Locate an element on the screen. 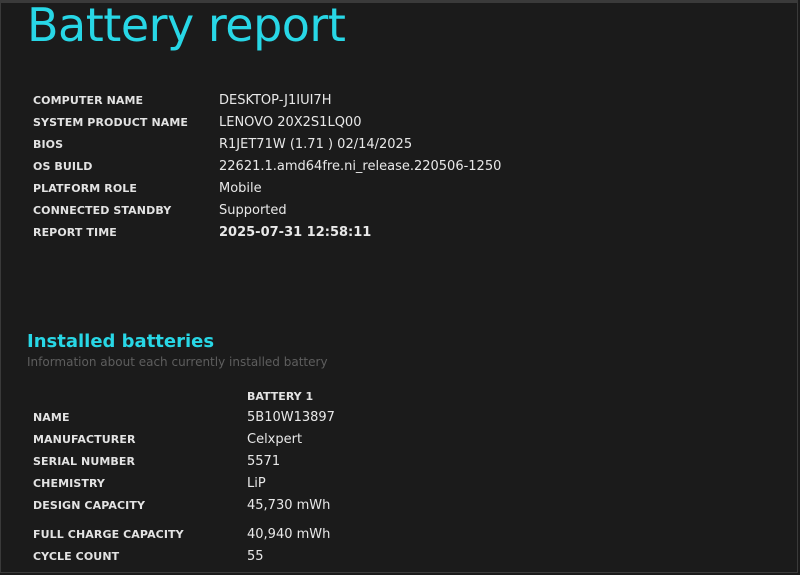 This screenshot has width=800, height=575. battery-row-chemistry: CHEMISTRY LiP is located at coordinates (184, 483).